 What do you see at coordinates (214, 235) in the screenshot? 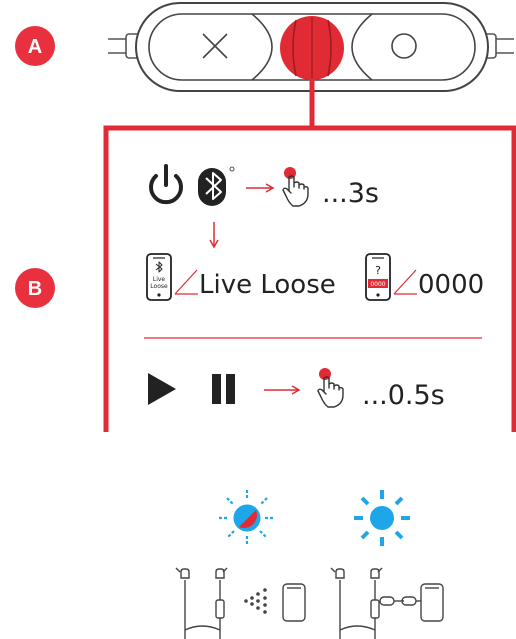
I see `arrow-down` at bounding box center [214, 235].